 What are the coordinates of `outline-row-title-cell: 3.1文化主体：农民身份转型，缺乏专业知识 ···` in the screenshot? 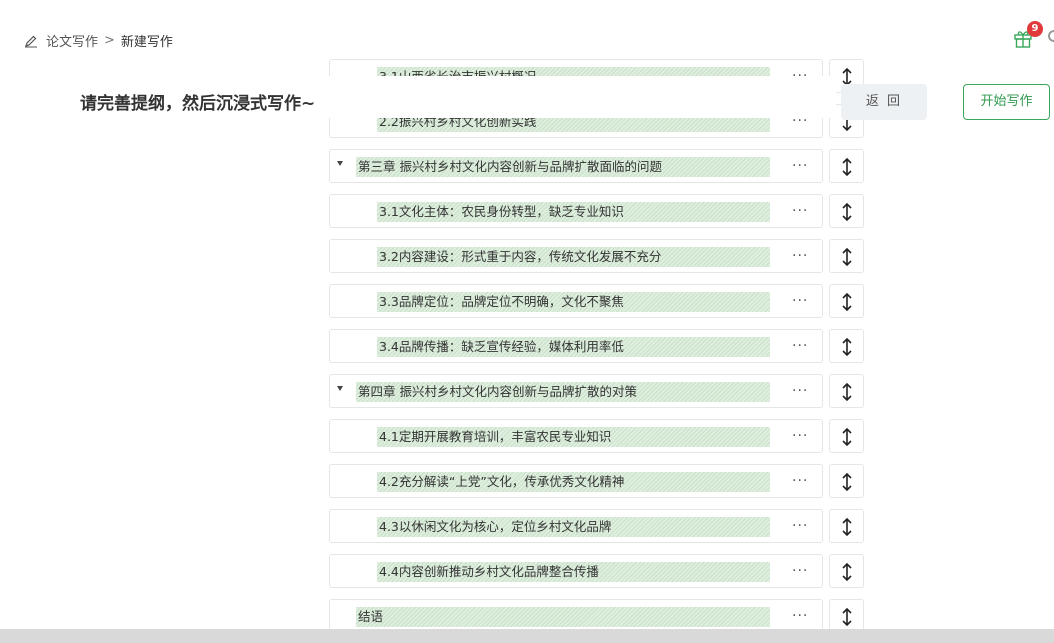 It's located at (576, 211).